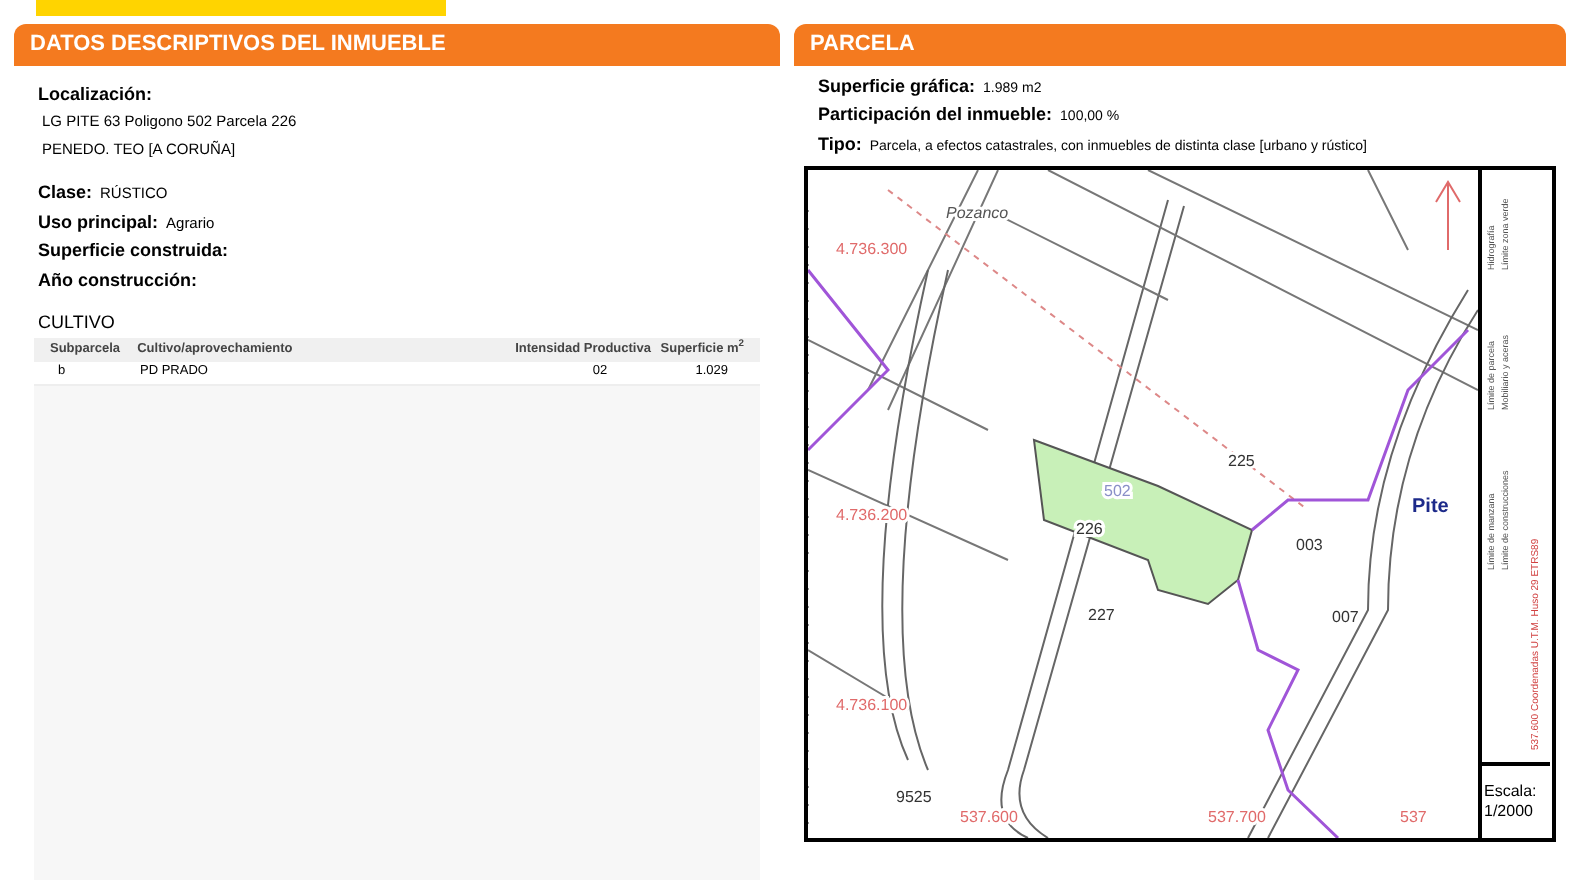 This screenshot has height=880, width=1580. I want to click on field-label: Año construcción:, so click(118, 280).